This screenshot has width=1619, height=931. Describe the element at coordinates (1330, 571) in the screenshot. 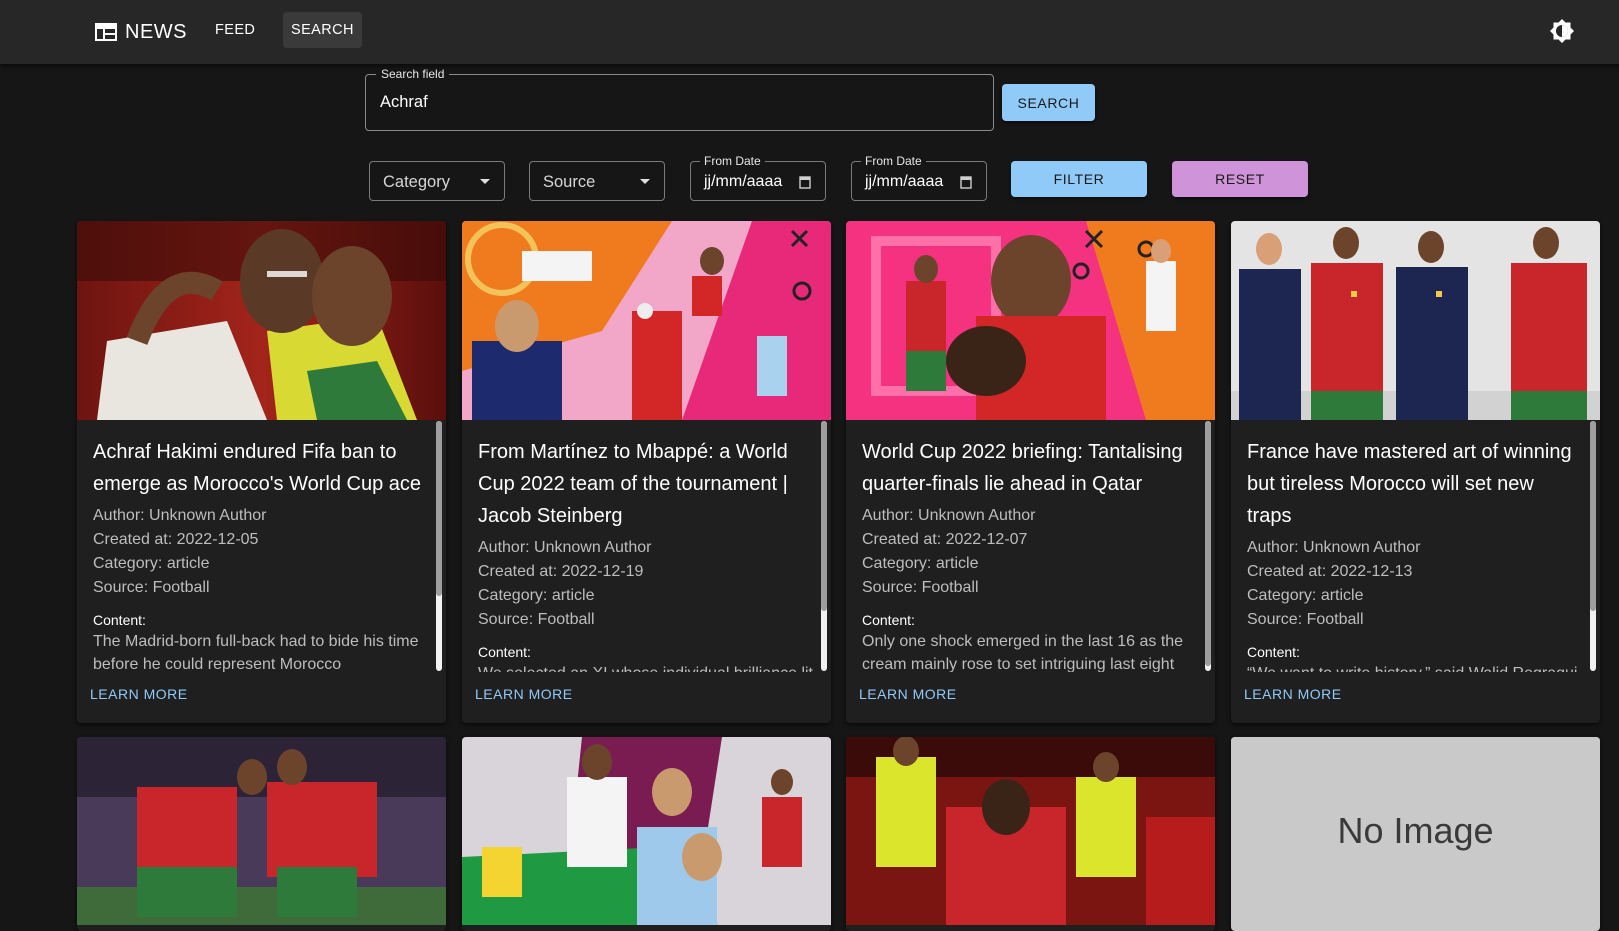

I see `card-created-at: Created at: 2022-12-13` at that location.